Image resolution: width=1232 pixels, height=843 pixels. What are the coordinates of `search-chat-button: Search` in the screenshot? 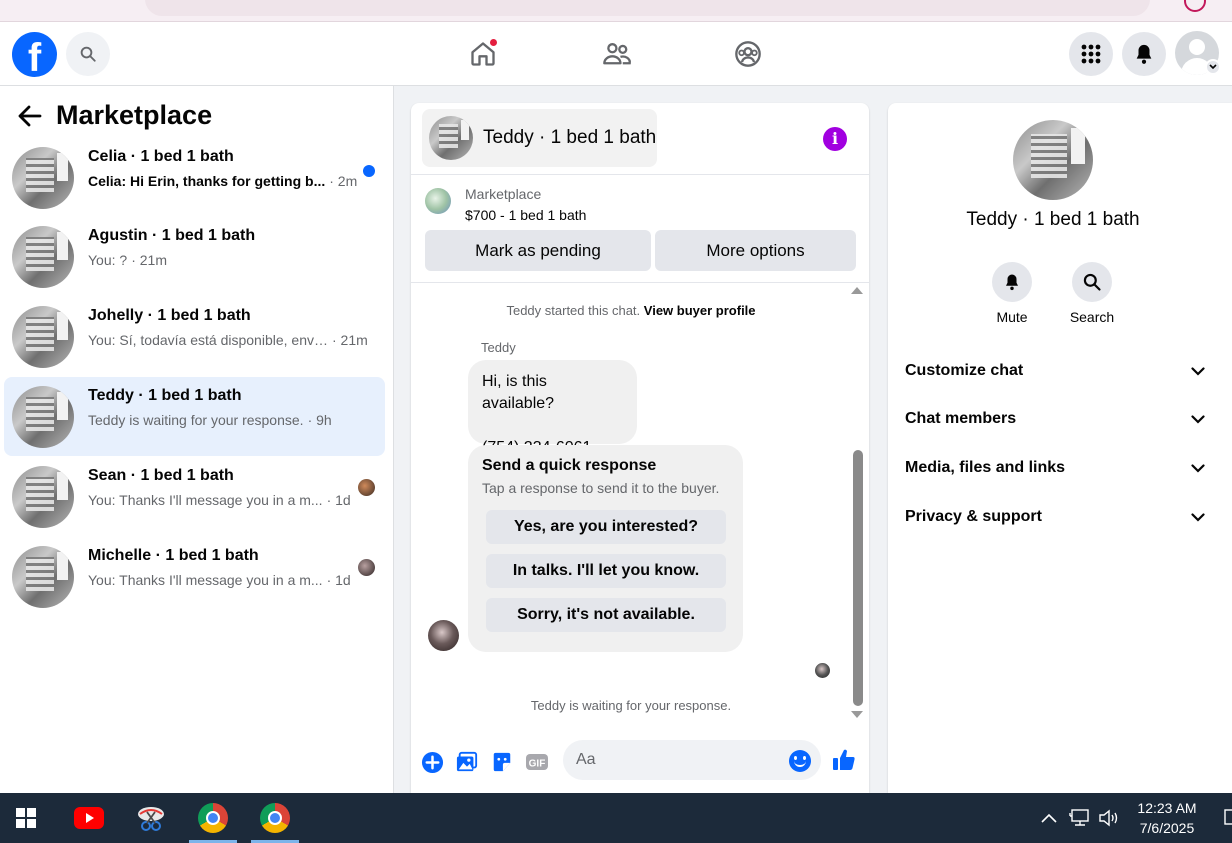 It's located at (1092, 293).